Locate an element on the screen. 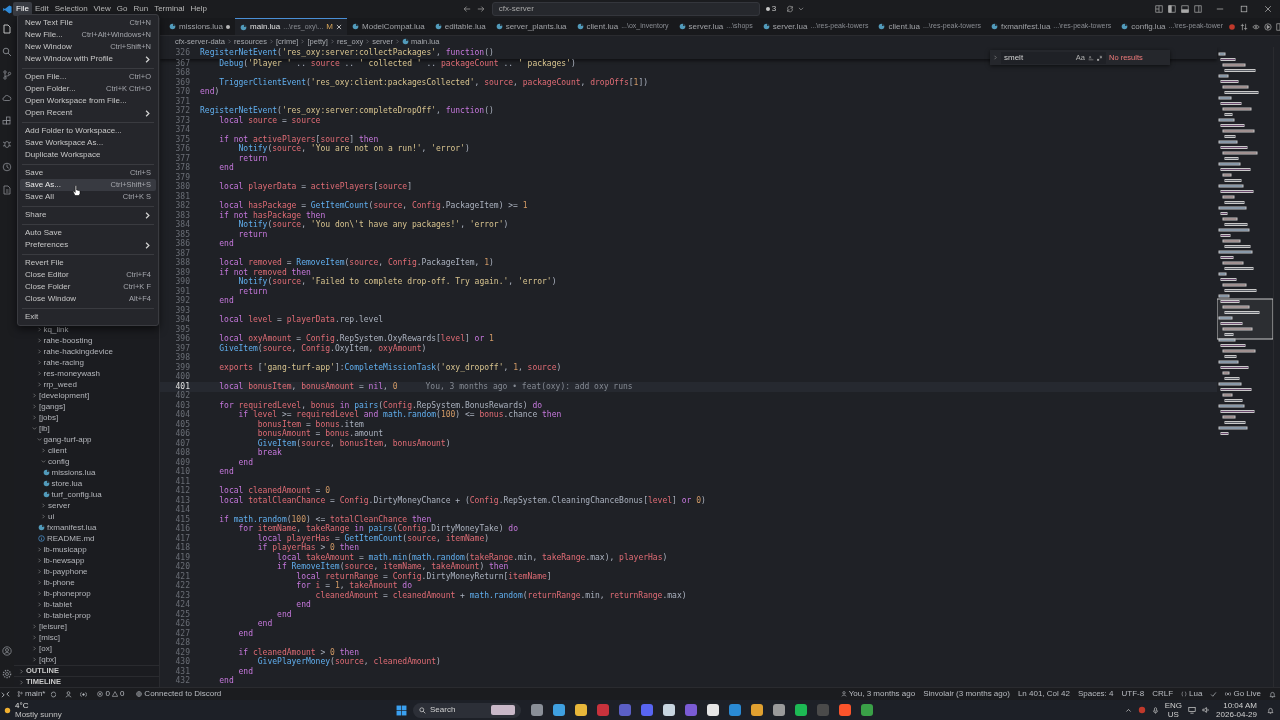 The image size is (1280, 720). clock-icon is located at coordinates (7, 167).